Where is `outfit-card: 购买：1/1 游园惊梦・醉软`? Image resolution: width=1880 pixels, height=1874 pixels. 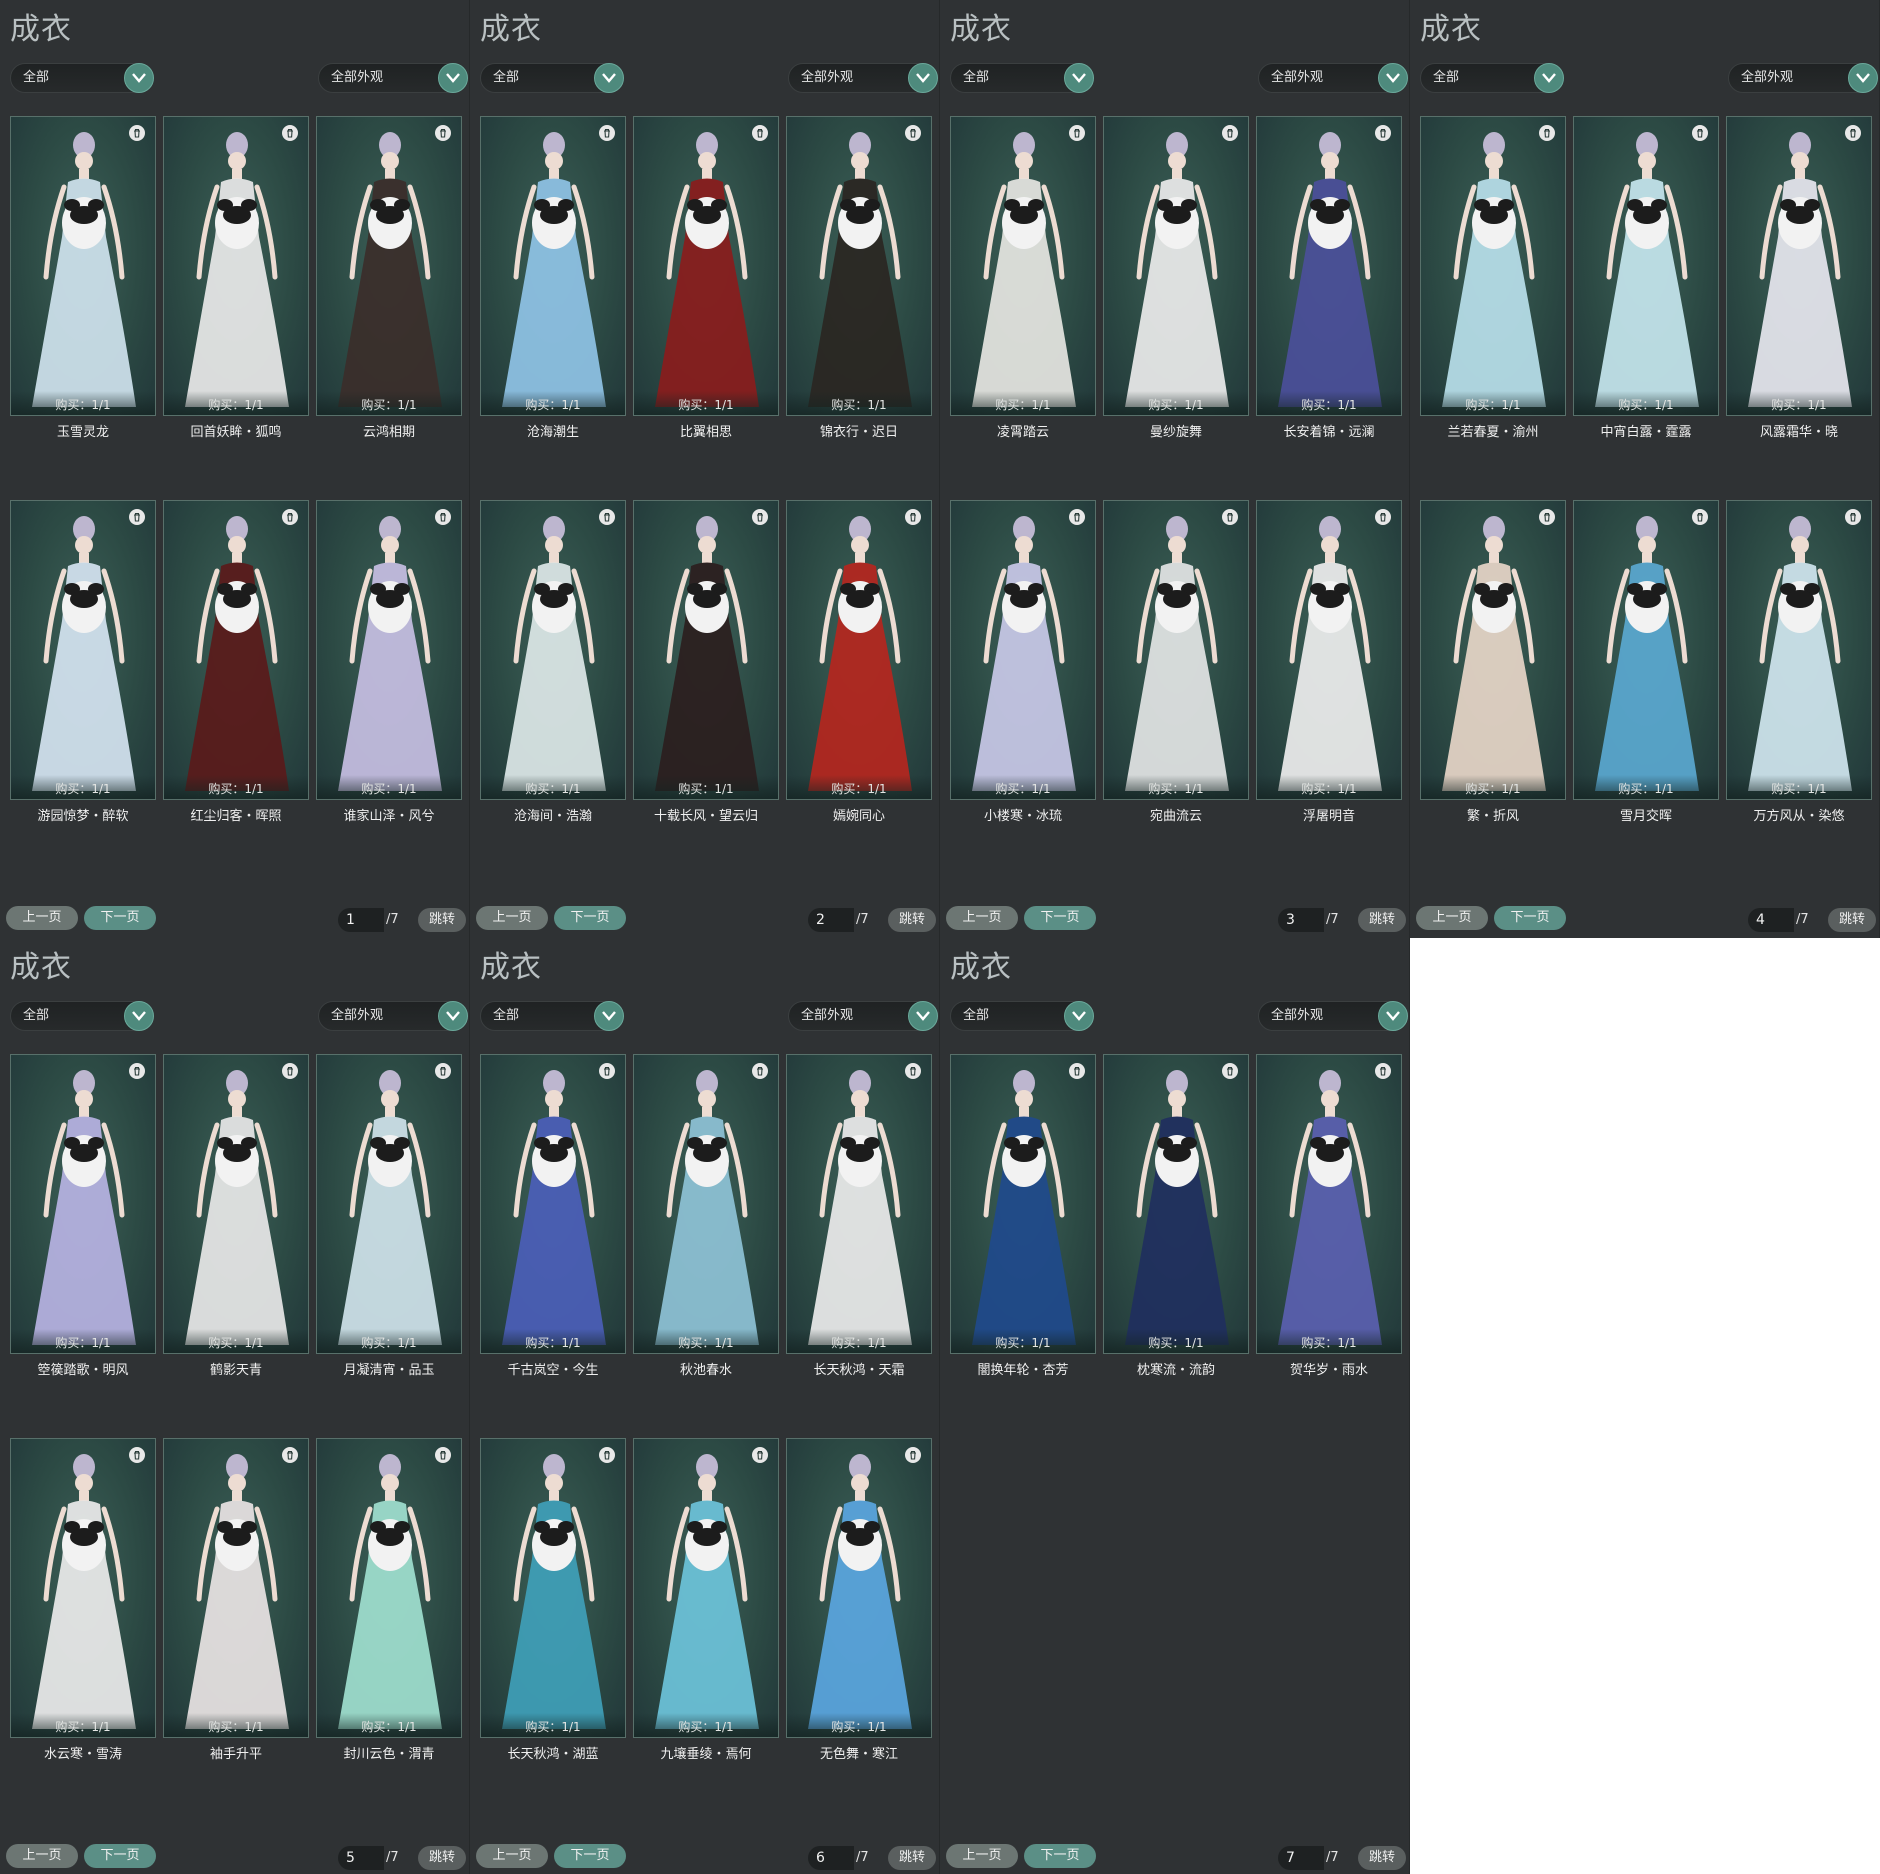
outfit-card: 购买：1/1 游园惊梦・醉软 is located at coordinates (83, 692).